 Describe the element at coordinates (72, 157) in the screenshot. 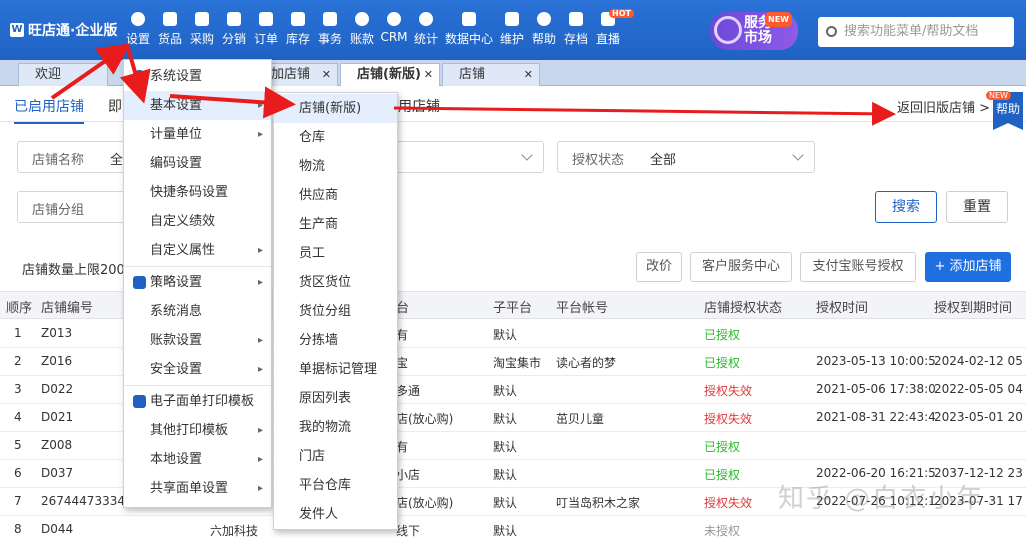

I see `shop-name-select: 店铺名称 全` at that location.